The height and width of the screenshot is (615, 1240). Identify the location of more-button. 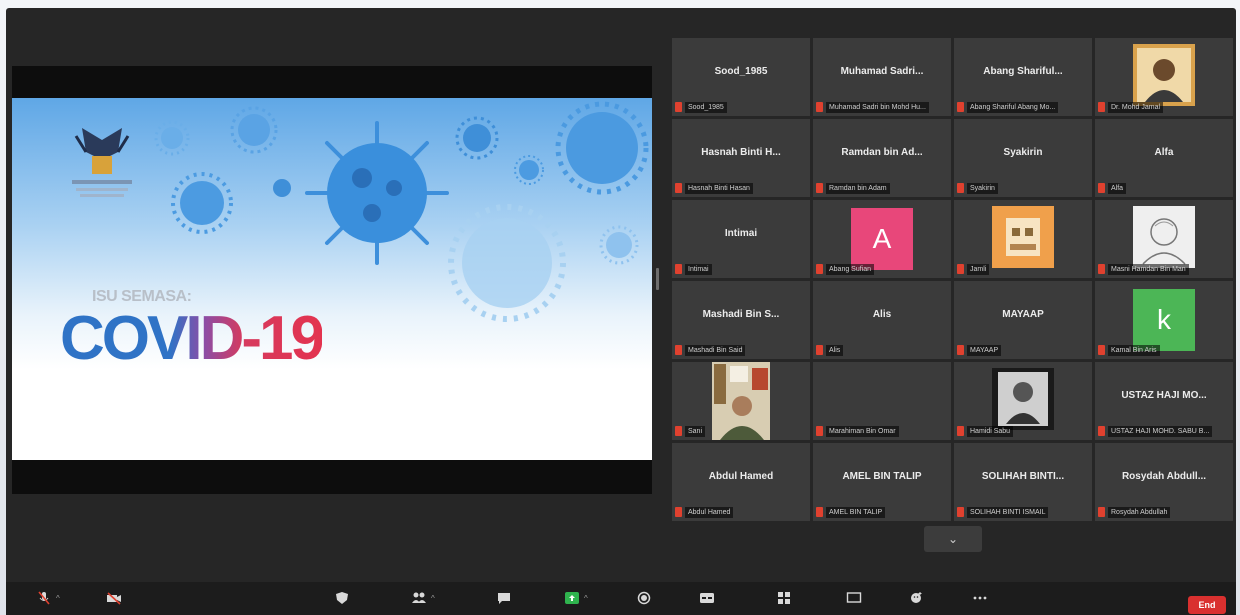
(980, 598).